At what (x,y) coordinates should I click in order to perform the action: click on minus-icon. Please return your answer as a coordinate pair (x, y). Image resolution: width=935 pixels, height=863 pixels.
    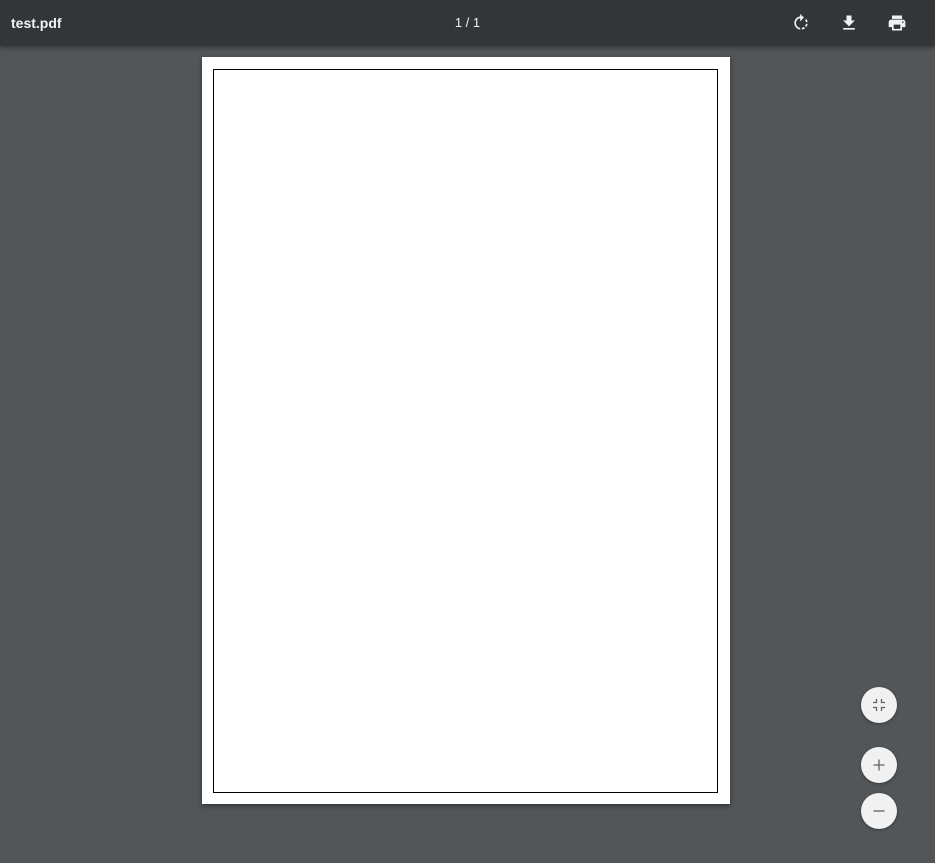
    Looking at the image, I should click on (879, 811).